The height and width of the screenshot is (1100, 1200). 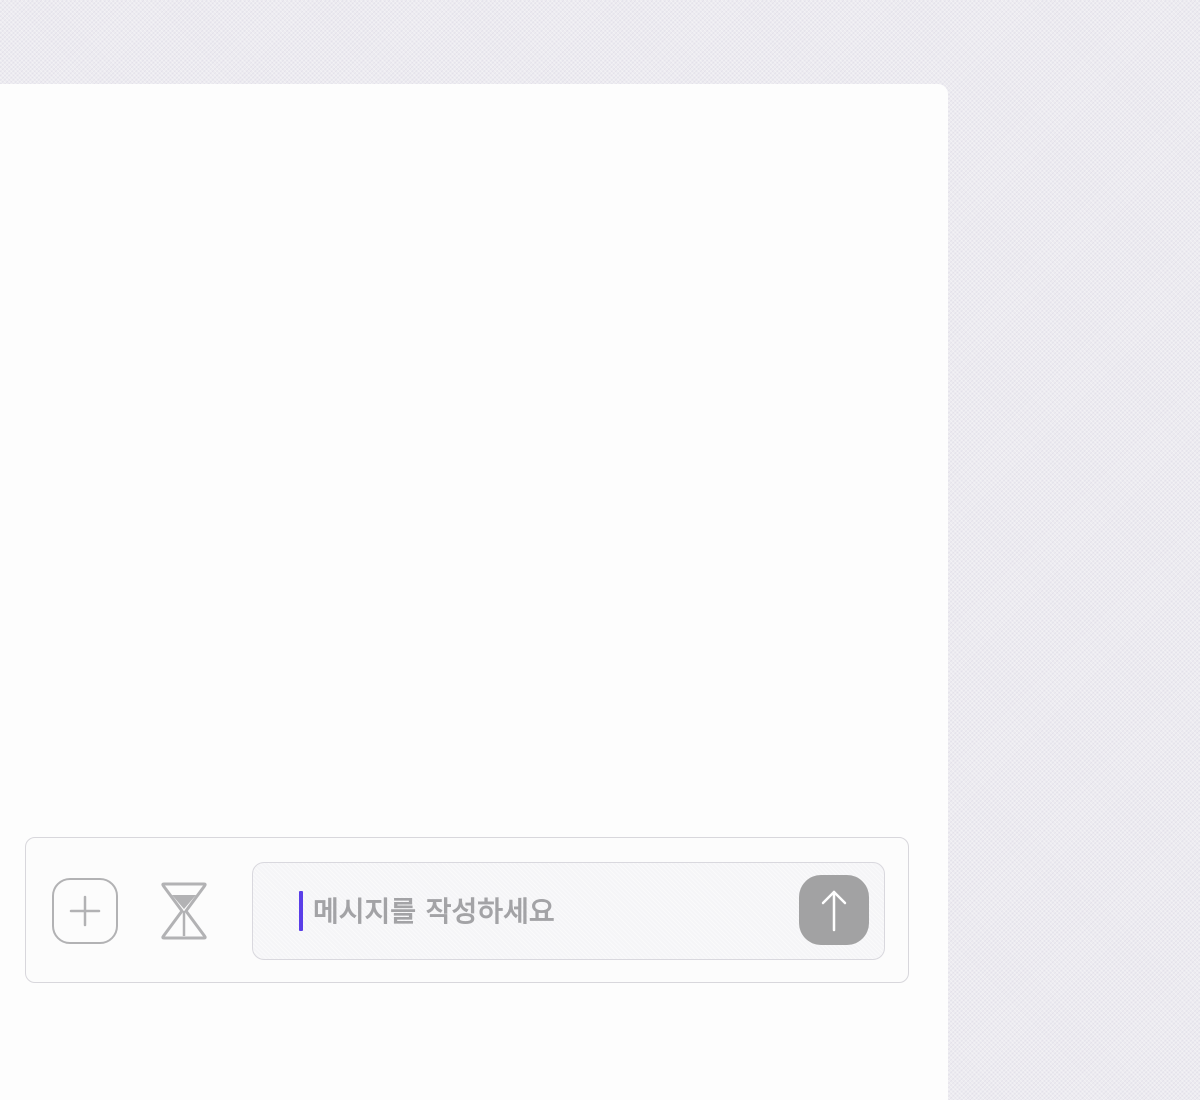 I want to click on hourglass-icon, so click(x=184, y=911).